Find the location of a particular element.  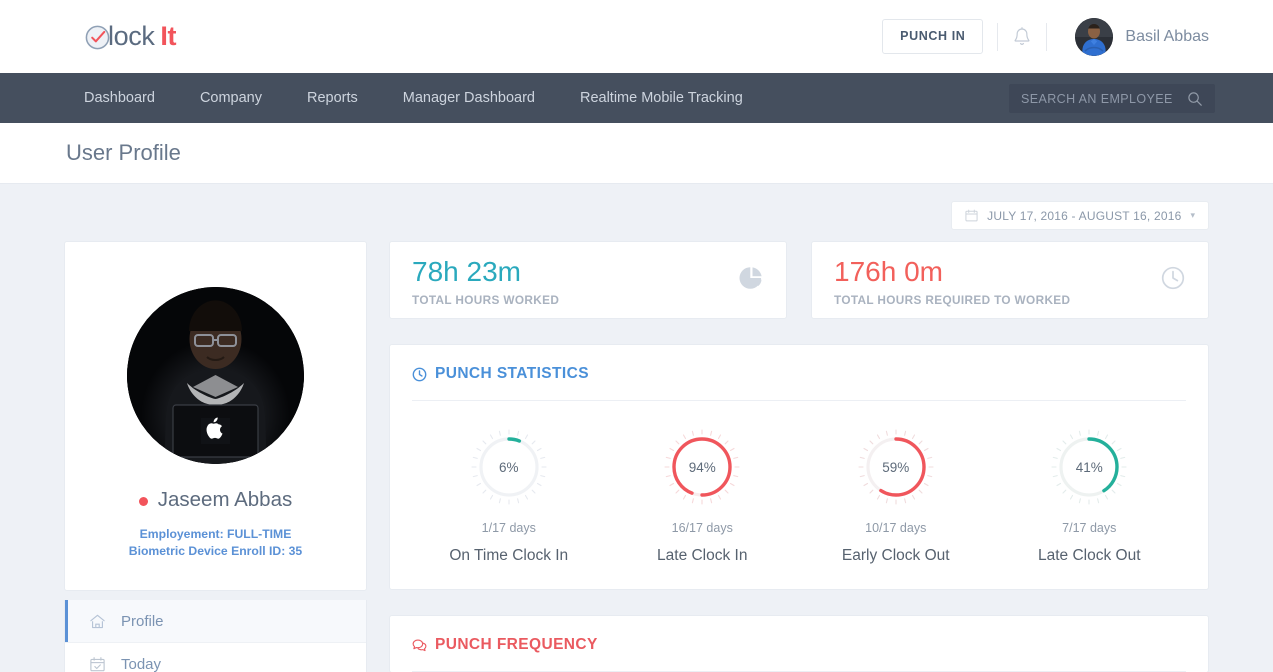

page-title: User Profile is located at coordinates (123, 152).